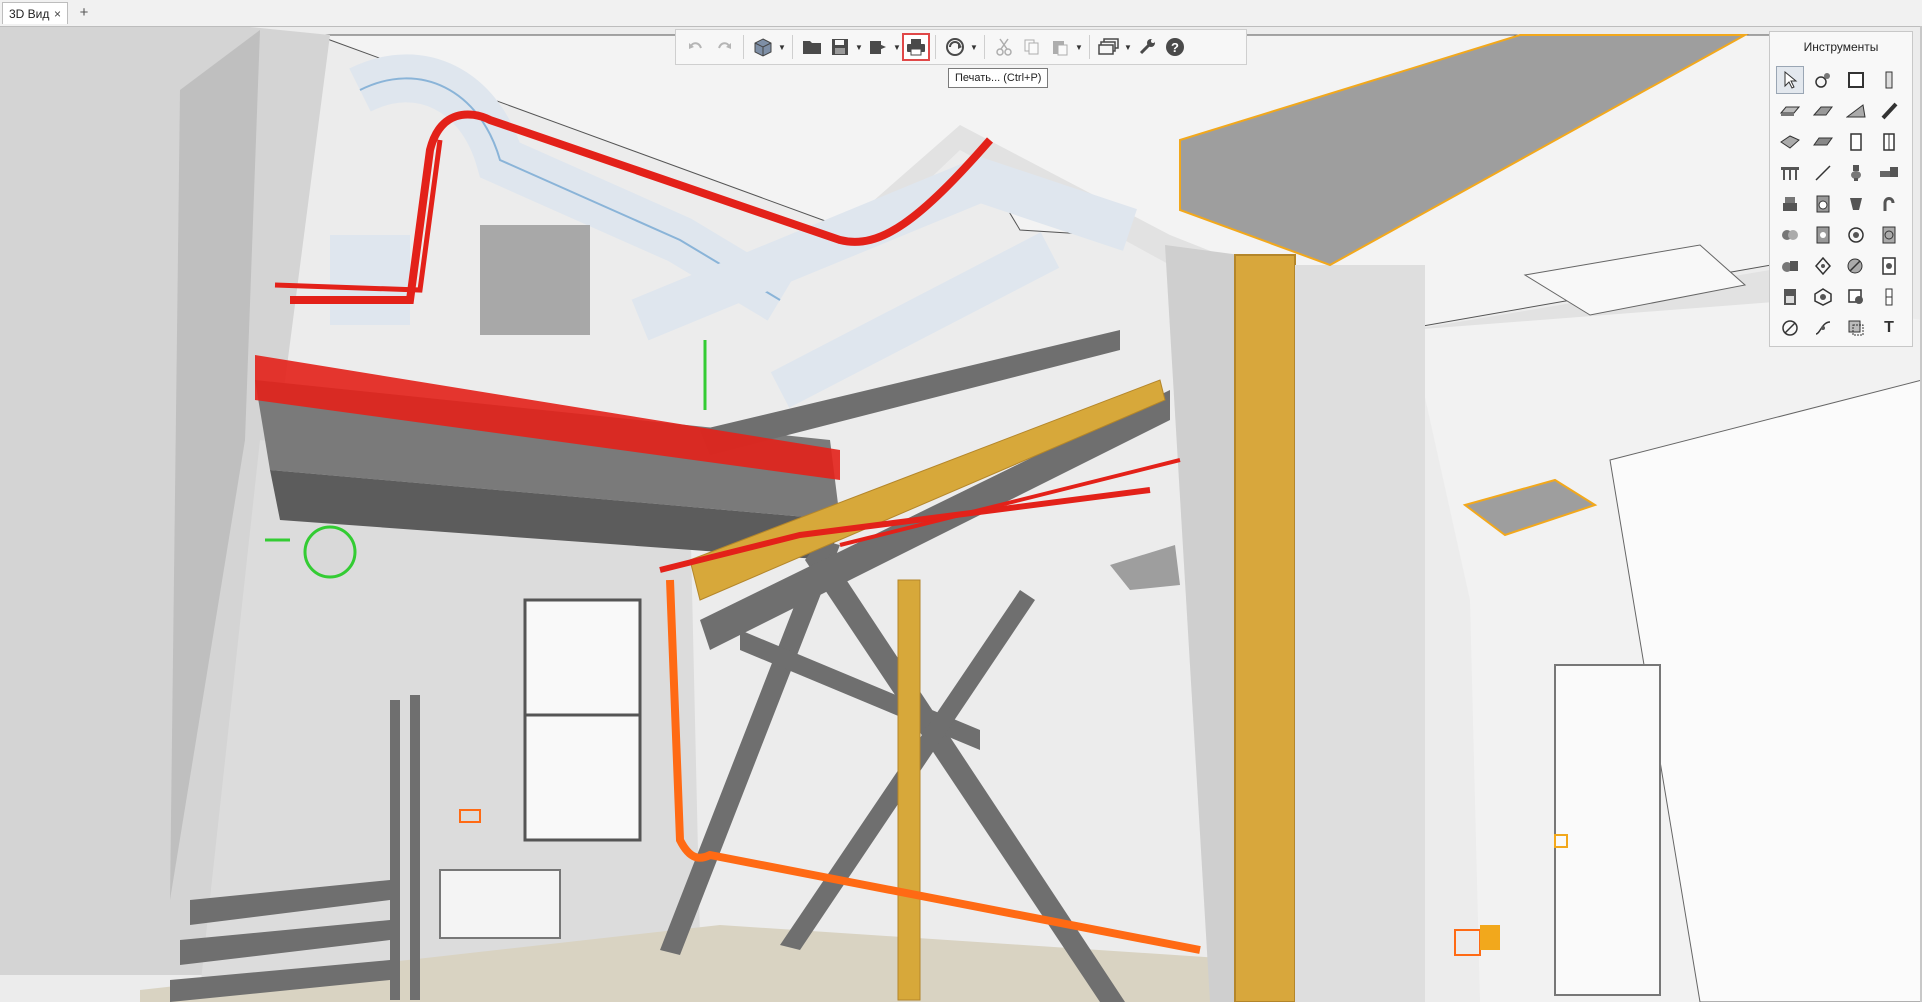 The image size is (1922, 1002). I want to click on layers-icon, so click(1109, 47).